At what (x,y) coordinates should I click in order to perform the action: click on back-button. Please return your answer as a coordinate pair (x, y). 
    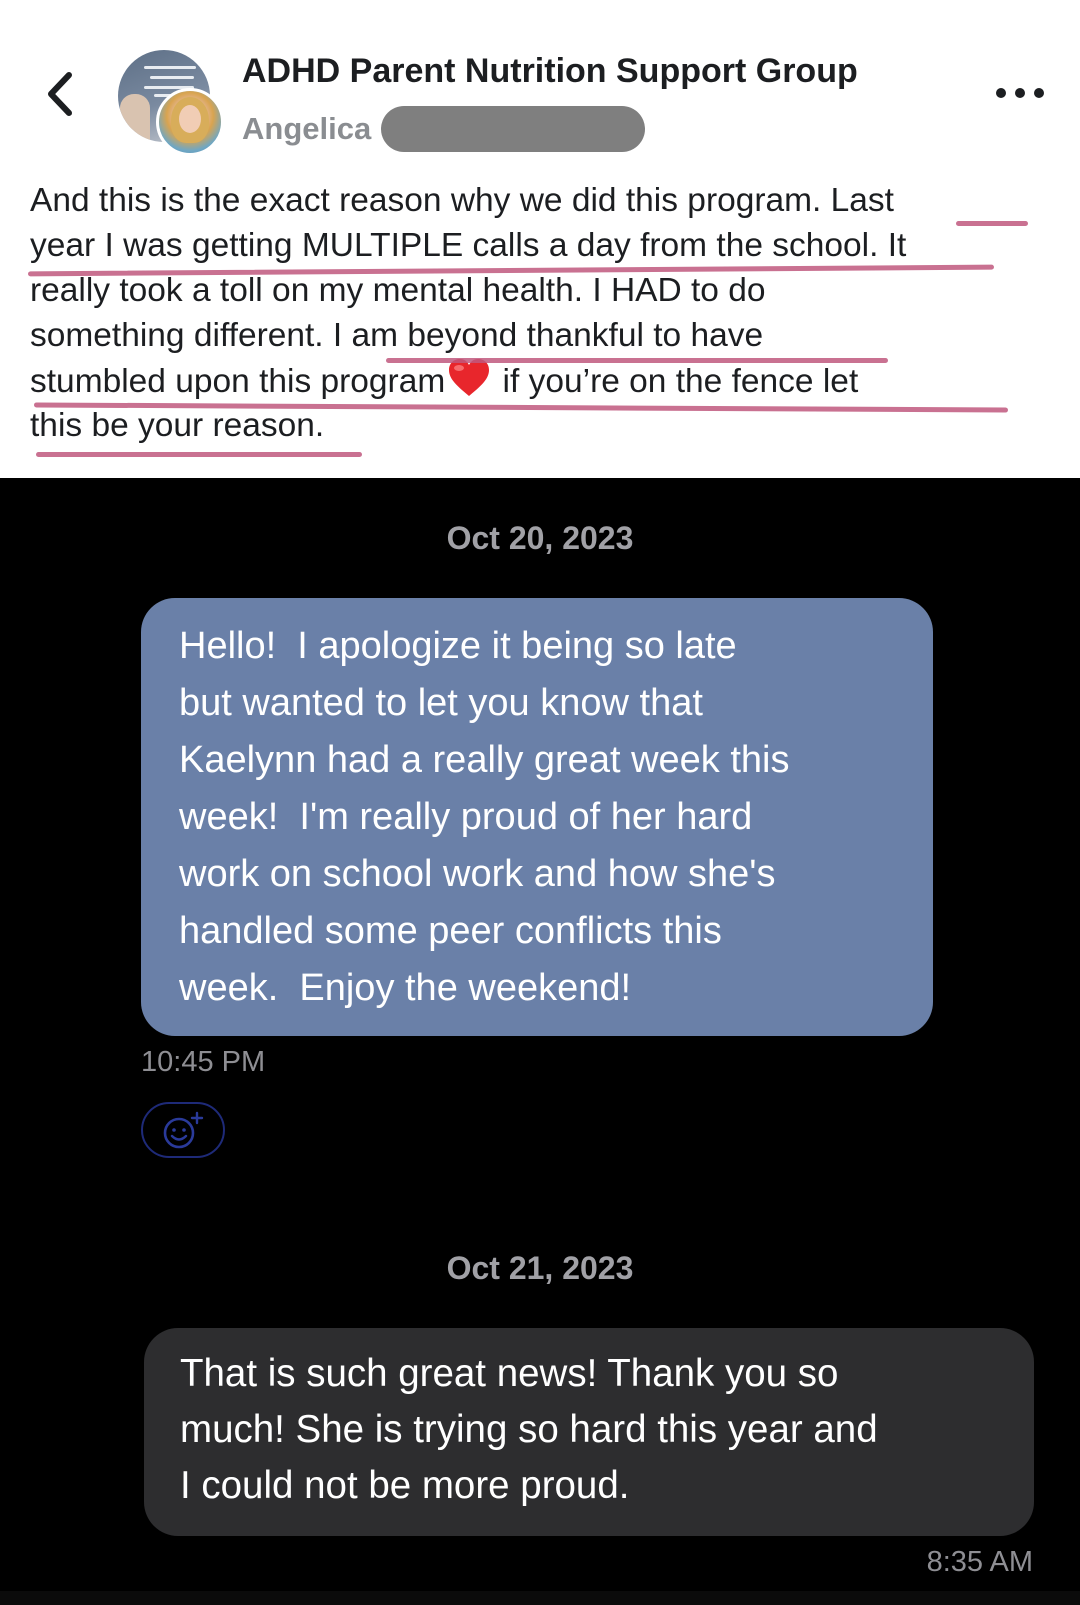
    Looking at the image, I should click on (60, 94).